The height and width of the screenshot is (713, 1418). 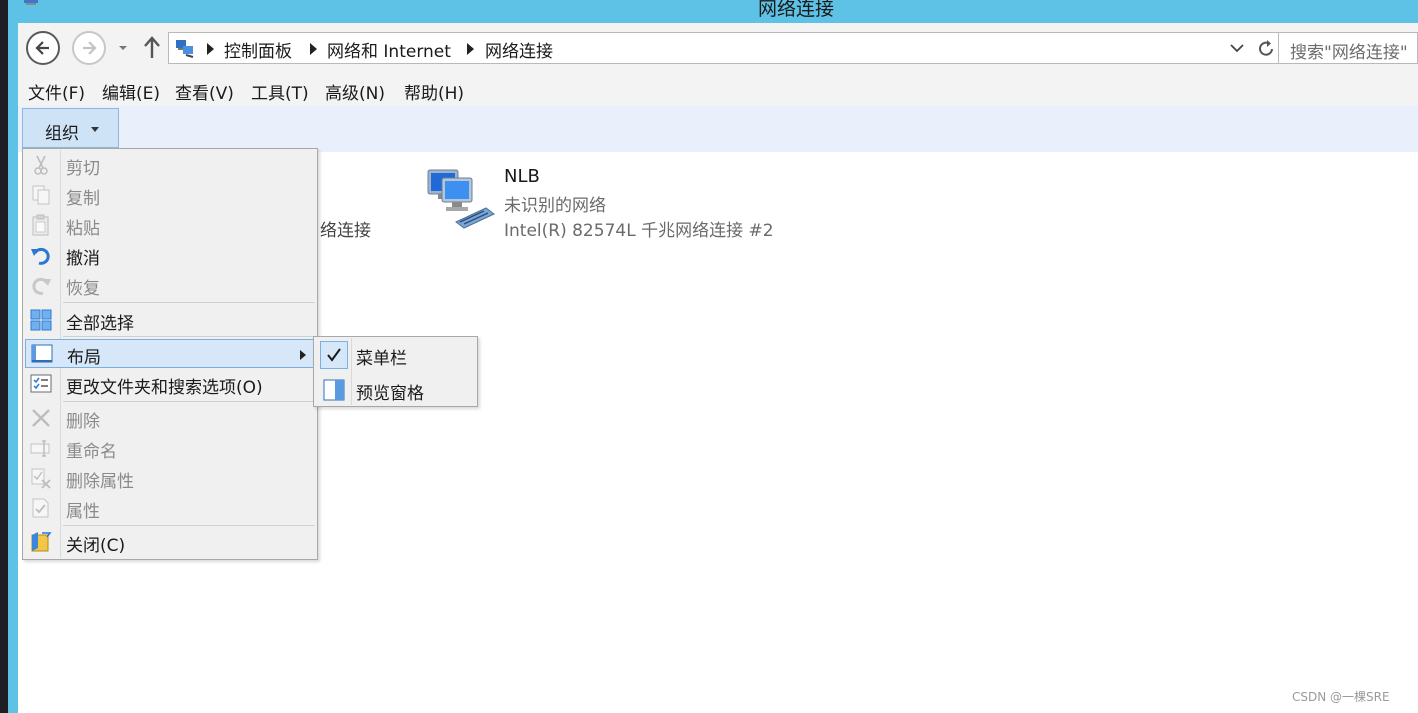 I want to click on menu-item-copy: 复制, so click(x=170, y=195).